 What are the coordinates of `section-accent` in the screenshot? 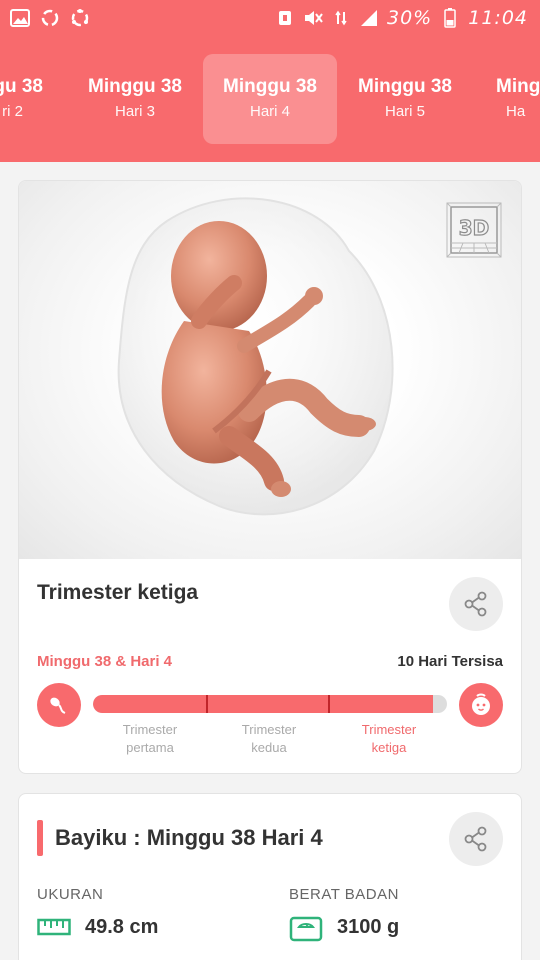 It's located at (40, 838).